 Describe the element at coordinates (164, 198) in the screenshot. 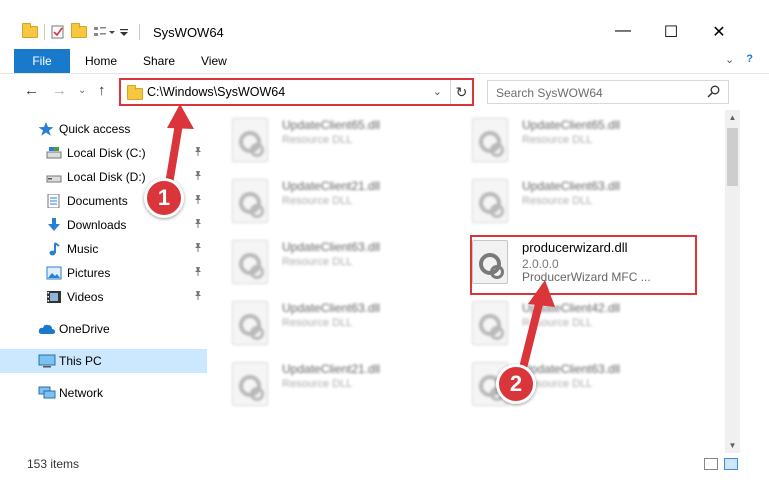

I see `step1-badge: 1` at that location.